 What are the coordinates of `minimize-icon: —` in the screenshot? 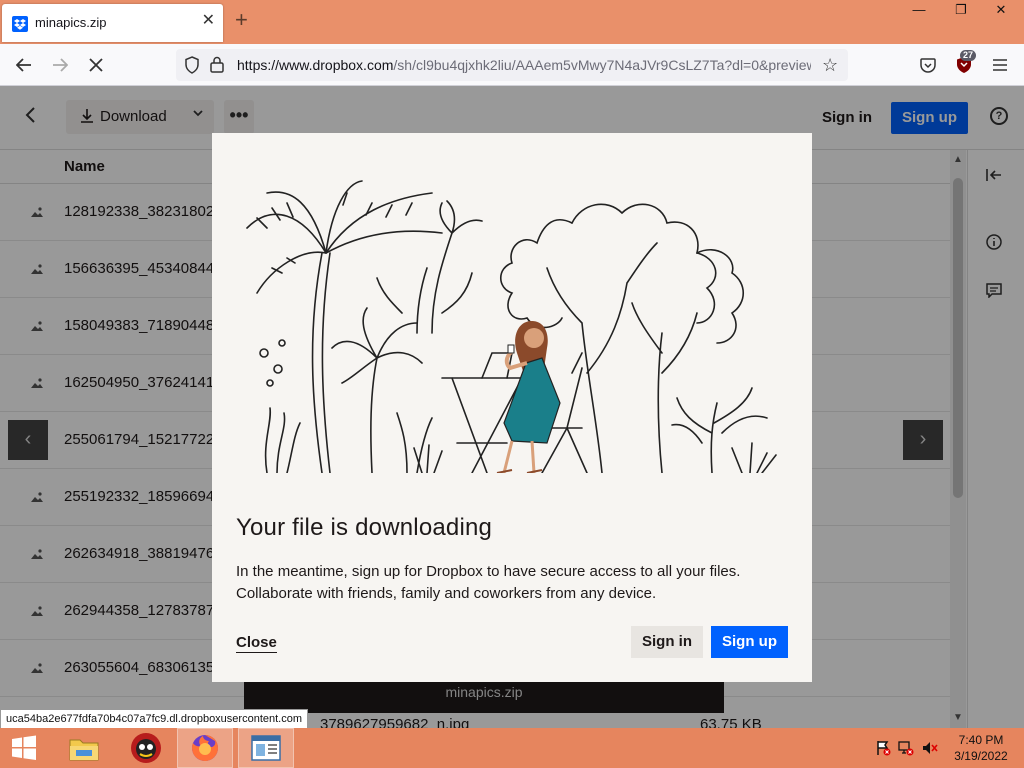 It's located at (919, 10).